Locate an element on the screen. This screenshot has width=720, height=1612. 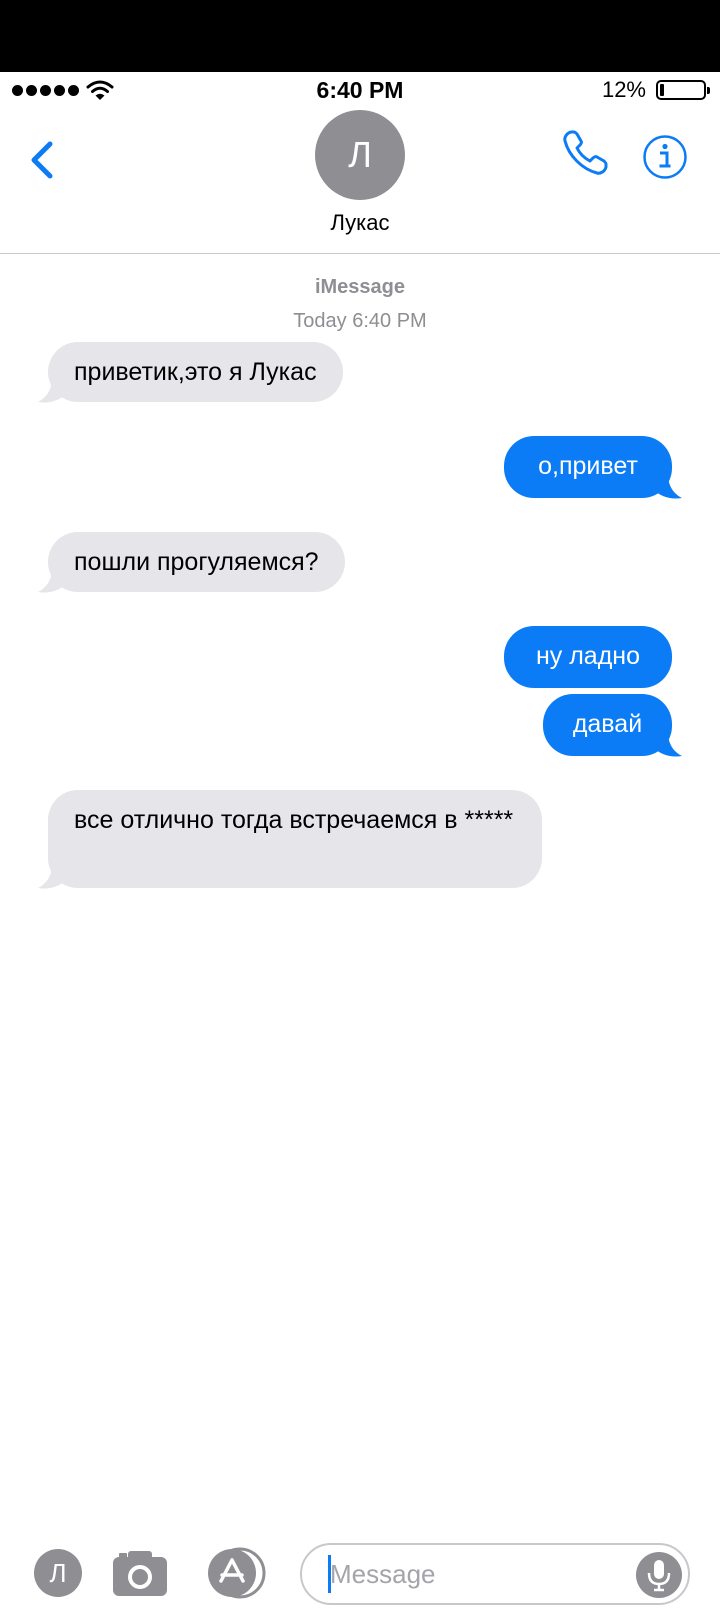
top-black-band is located at coordinates (360, 36).